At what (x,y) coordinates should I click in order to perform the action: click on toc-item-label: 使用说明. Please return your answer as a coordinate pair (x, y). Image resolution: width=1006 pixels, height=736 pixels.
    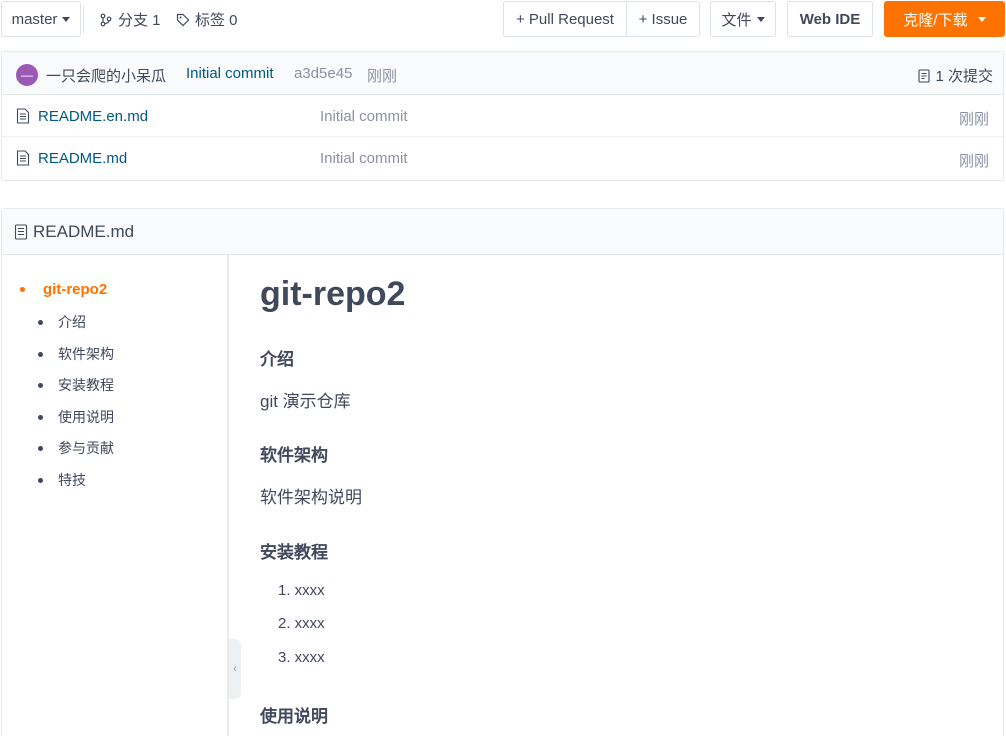
    Looking at the image, I should click on (86, 417).